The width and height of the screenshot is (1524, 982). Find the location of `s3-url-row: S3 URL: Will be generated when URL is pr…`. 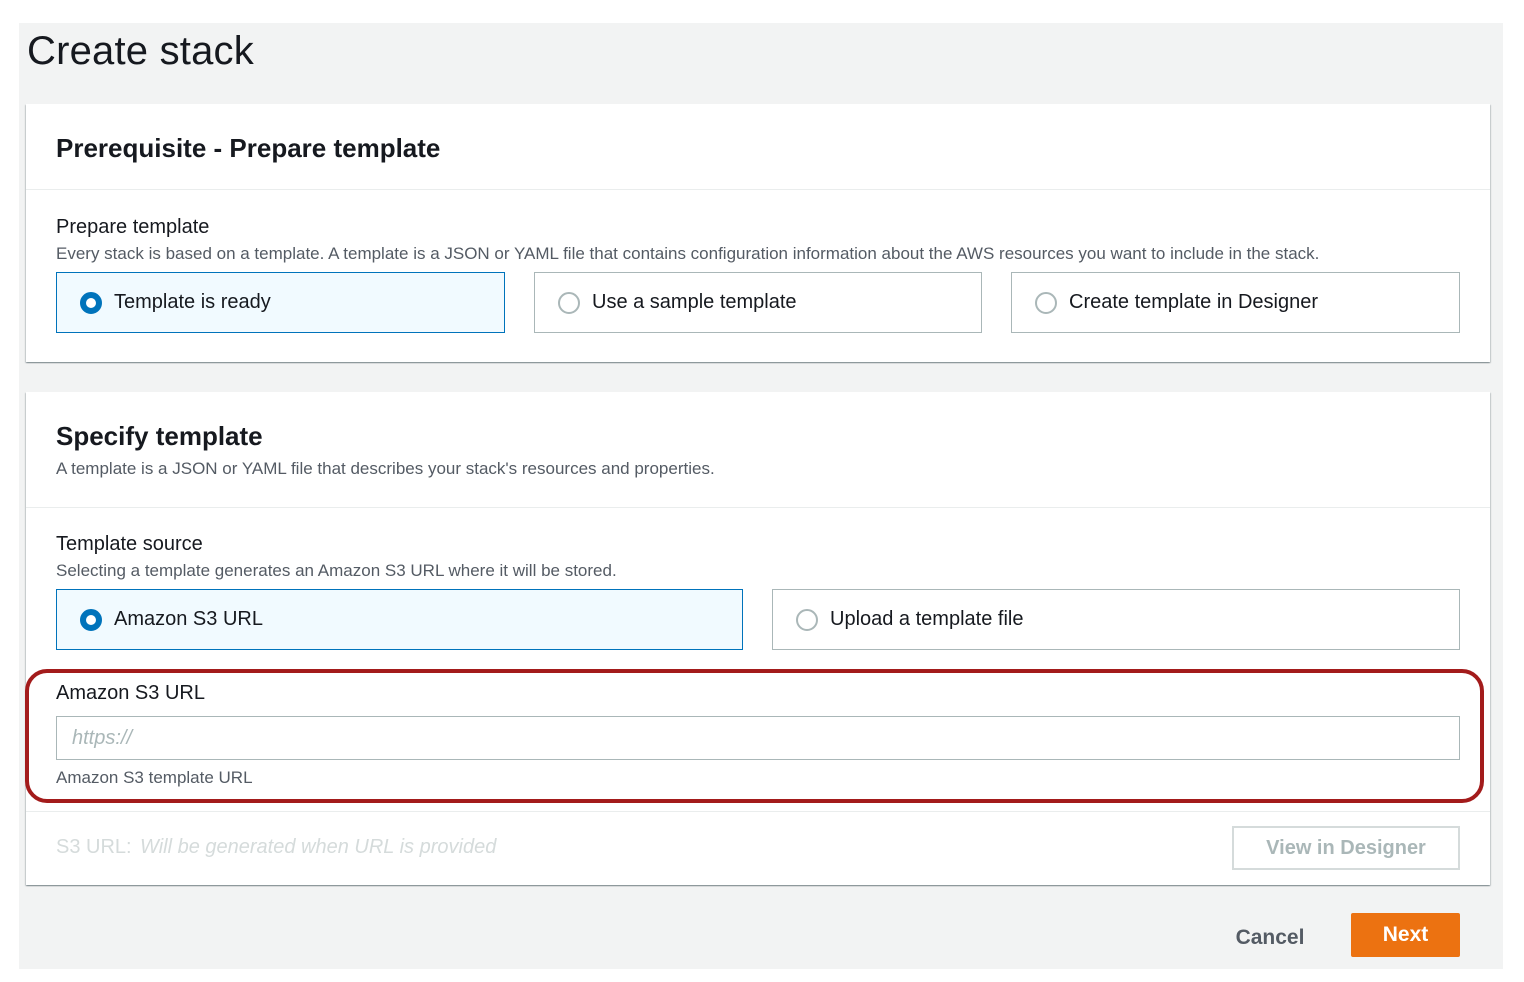

s3-url-row: S3 URL: Will be generated when URL is pr… is located at coordinates (758, 848).